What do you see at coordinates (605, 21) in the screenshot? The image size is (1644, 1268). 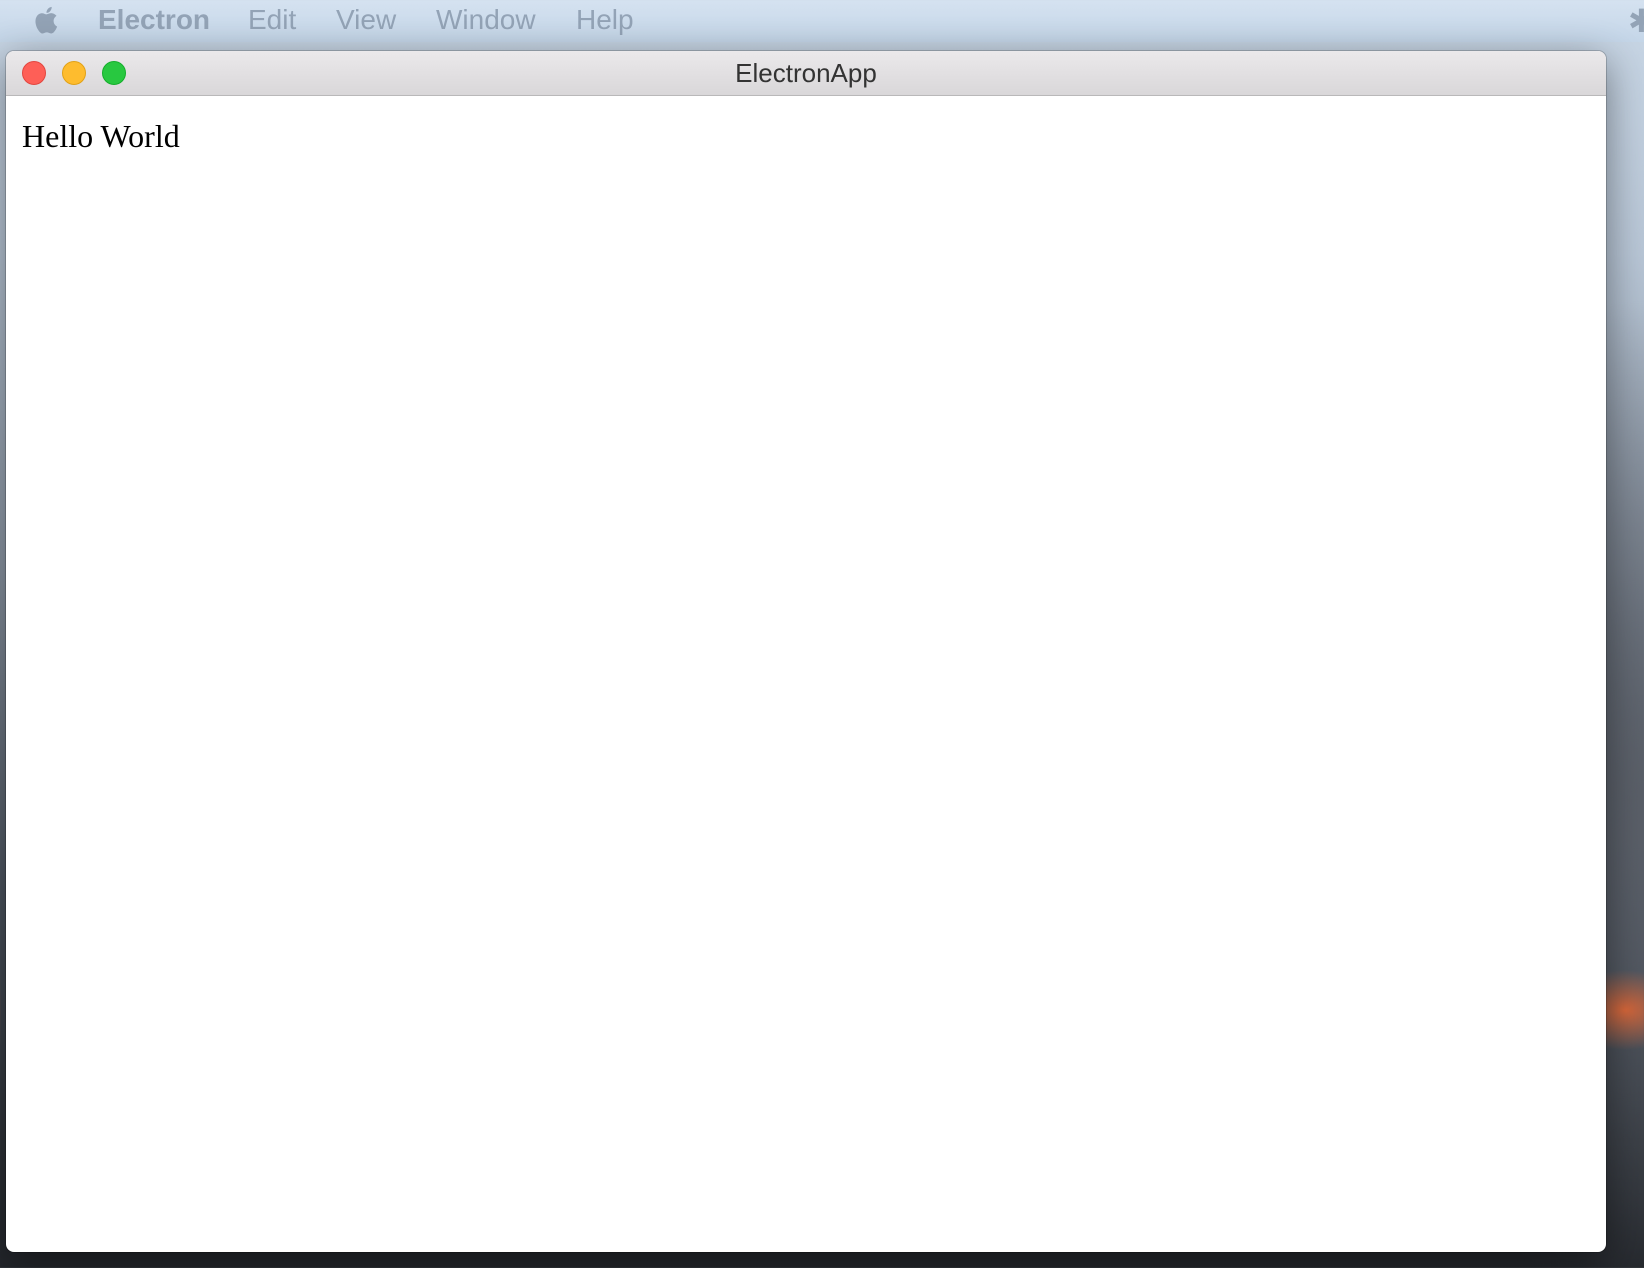 I see `menu-item-help: Help` at bounding box center [605, 21].